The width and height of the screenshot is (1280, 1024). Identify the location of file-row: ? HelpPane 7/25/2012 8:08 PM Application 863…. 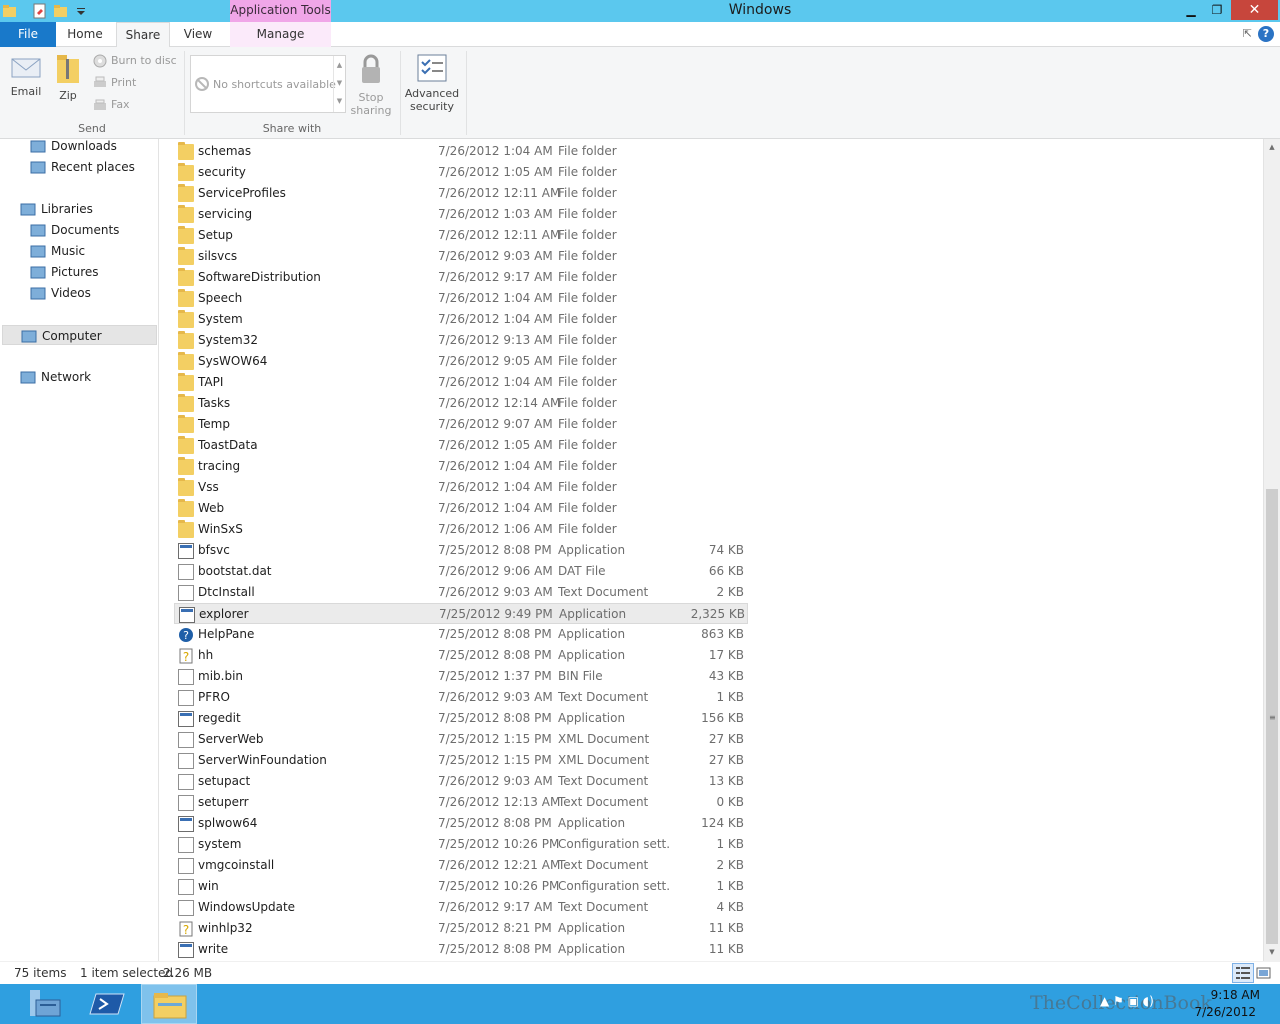
(461, 634).